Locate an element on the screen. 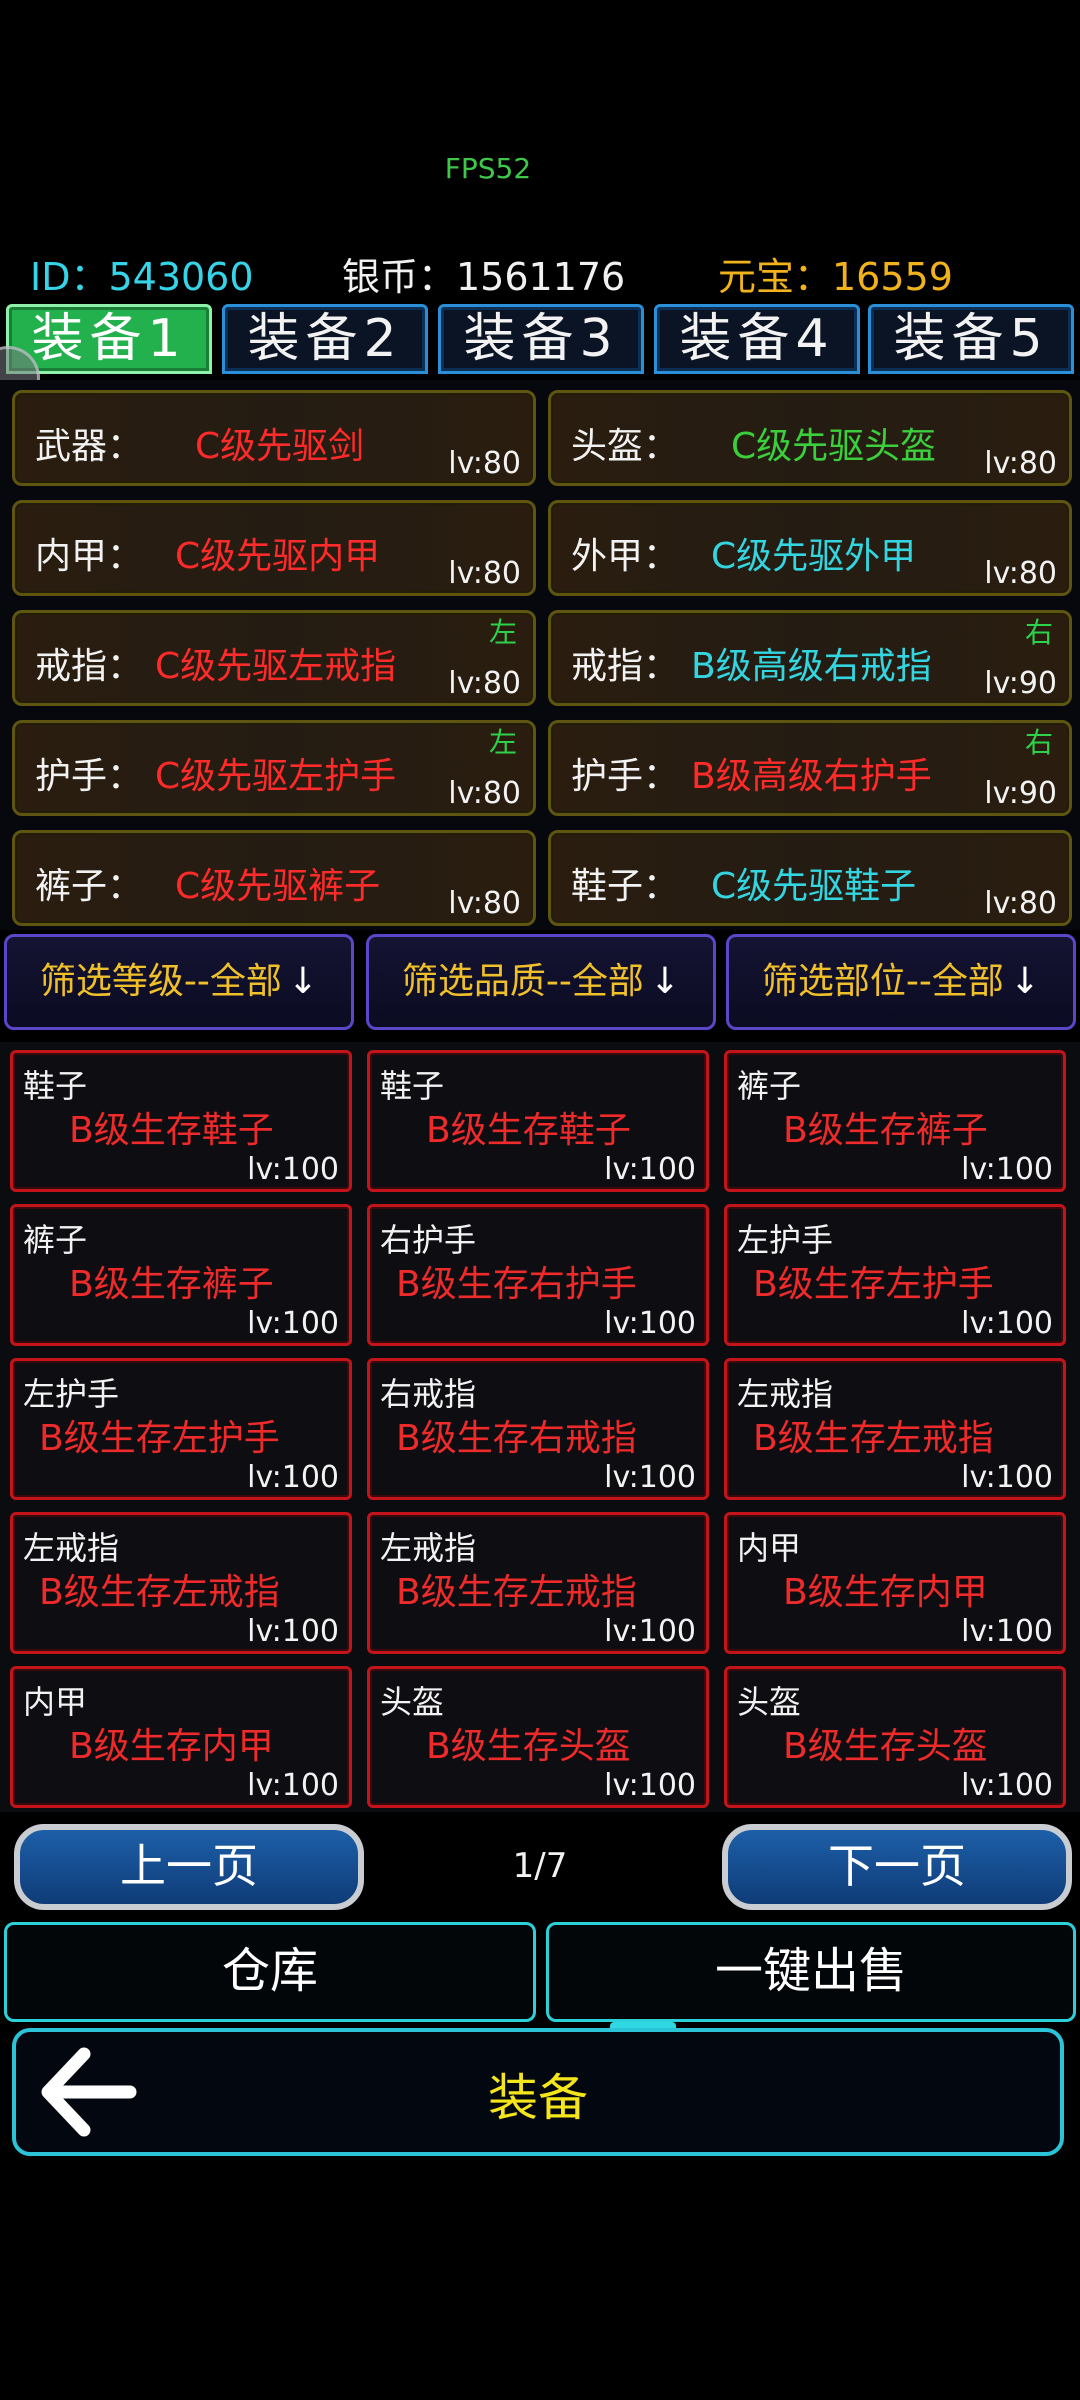  filter-level-label: 筛选等级--全部 is located at coordinates (160, 981).